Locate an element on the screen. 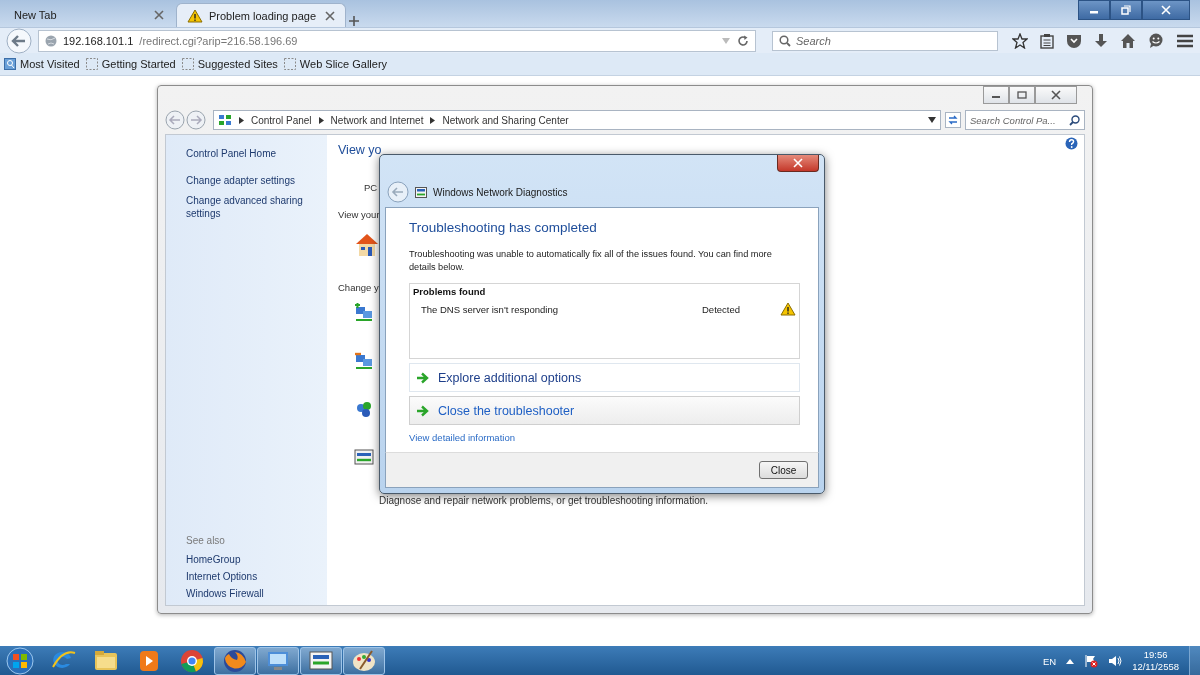 This screenshot has width=1200, height=675. problem-status: Detected is located at coordinates (722, 309).